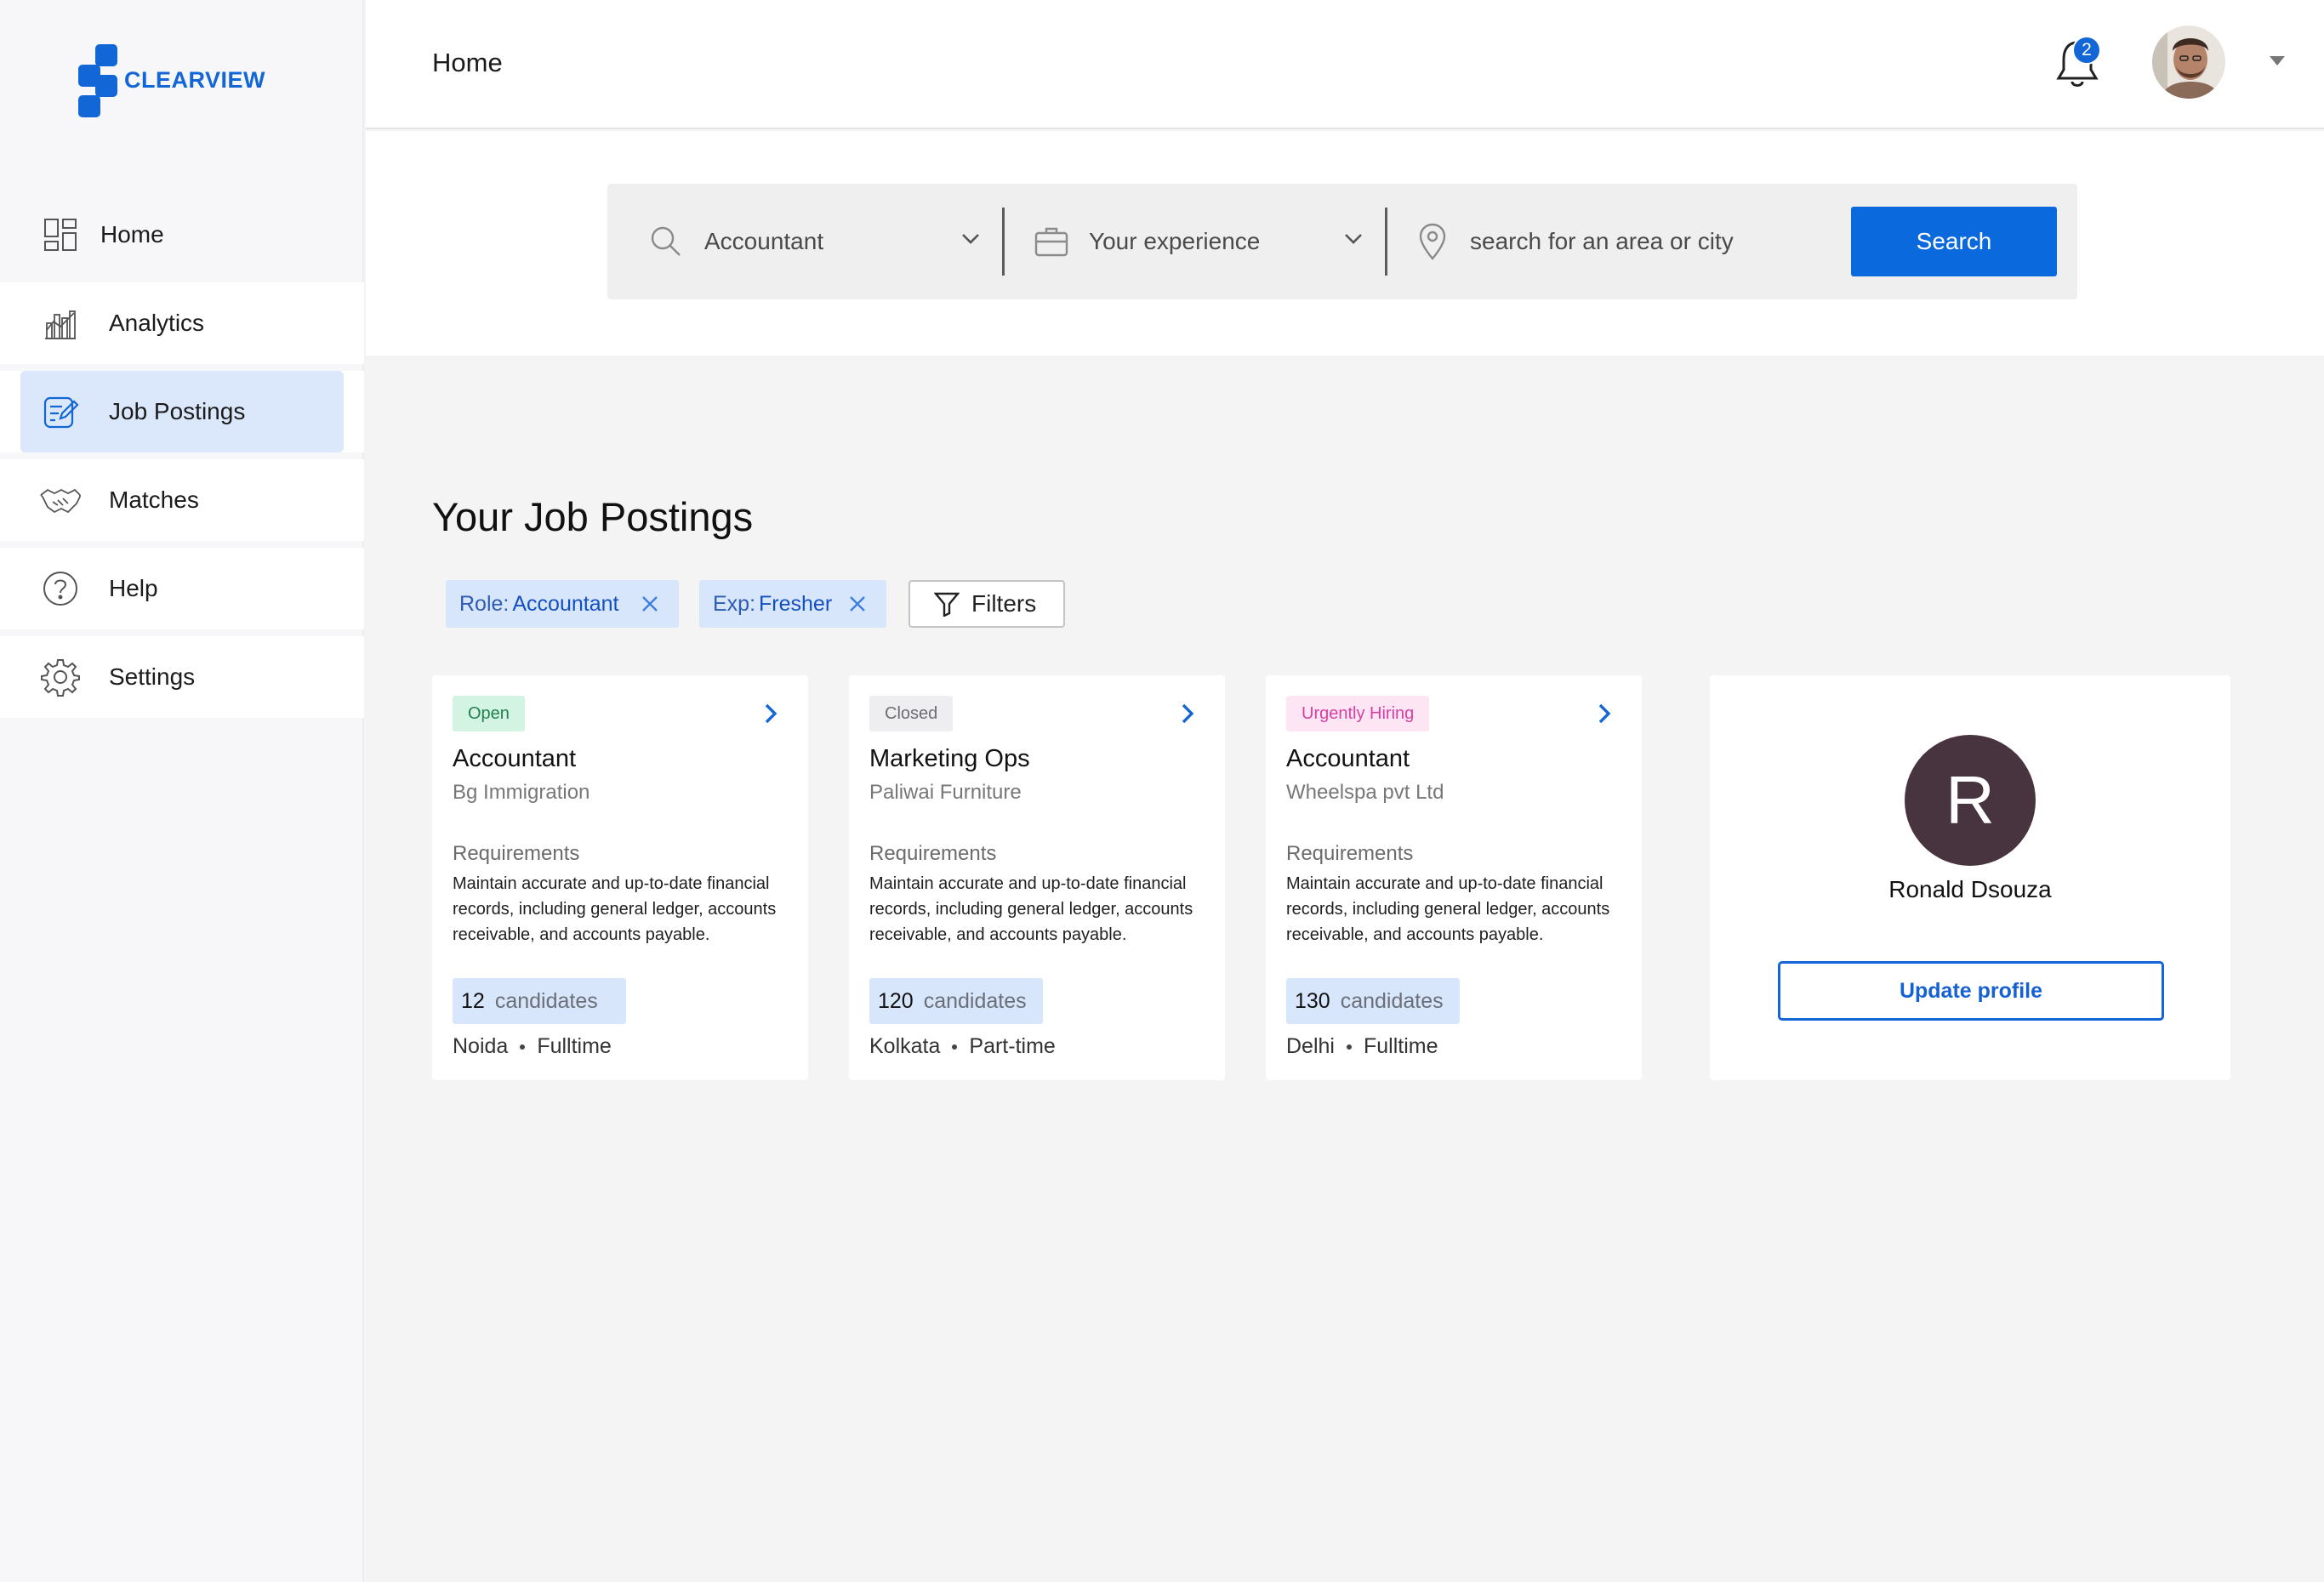 The image size is (2324, 1582). I want to click on filter-chip-experience: Exp: Fresher, so click(792, 604).